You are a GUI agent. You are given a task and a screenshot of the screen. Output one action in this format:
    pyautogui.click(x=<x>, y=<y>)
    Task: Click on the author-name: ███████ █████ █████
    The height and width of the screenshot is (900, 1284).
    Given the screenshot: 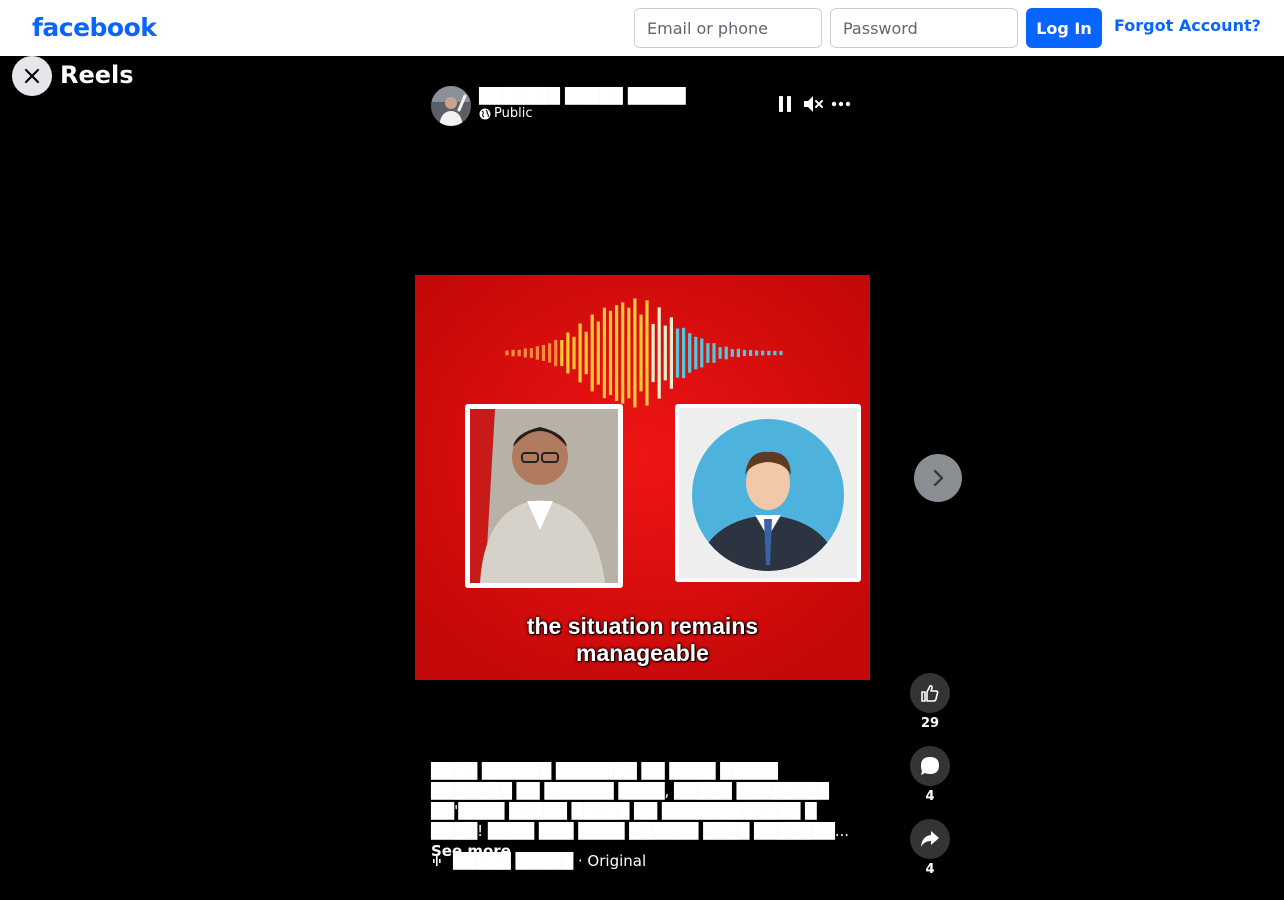 What is the action you would take?
    pyautogui.click(x=582, y=96)
    